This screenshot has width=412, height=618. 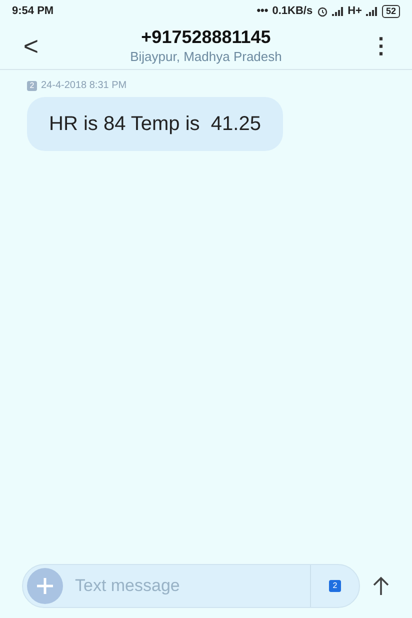 I want to click on sim-button: 2, so click(x=335, y=586).